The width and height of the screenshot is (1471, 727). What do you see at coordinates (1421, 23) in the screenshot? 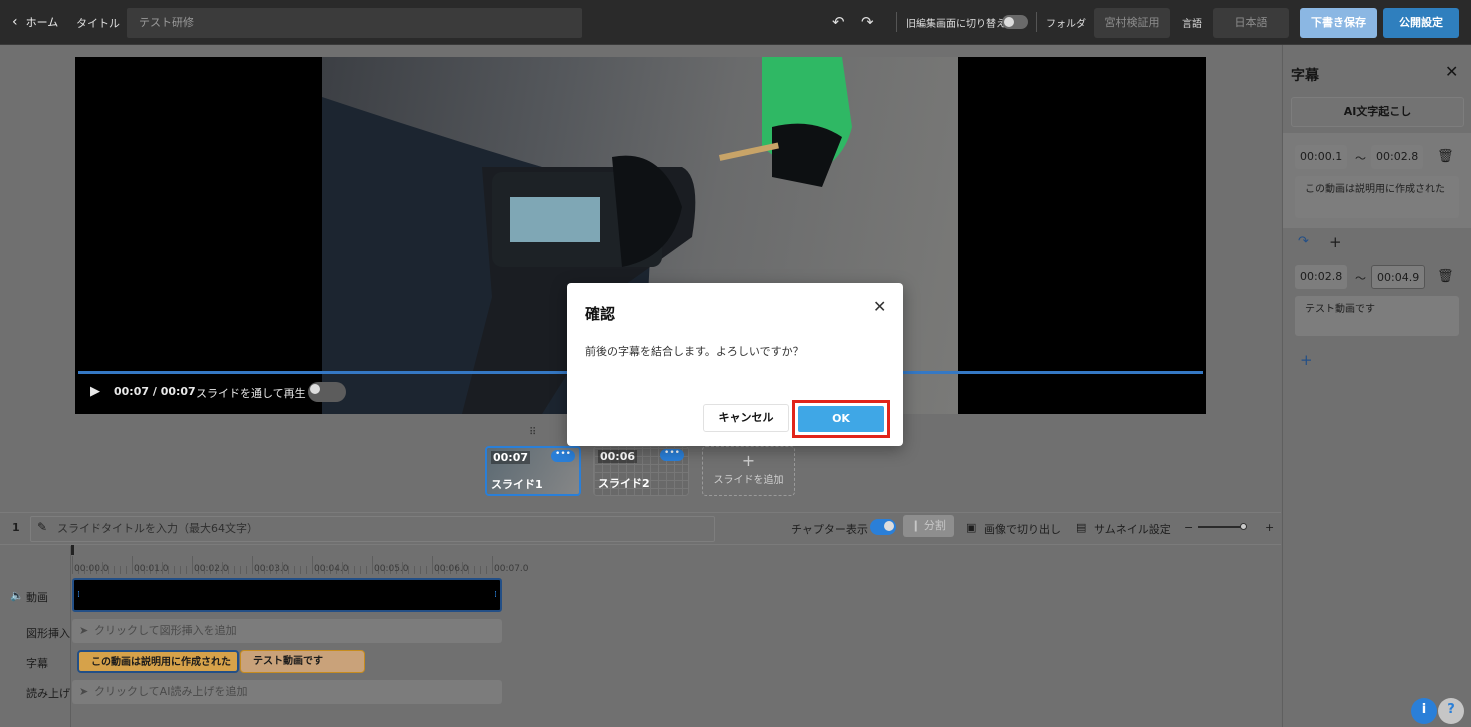
I see `publish-settings-button: 公開設定` at bounding box center [1421, 23].